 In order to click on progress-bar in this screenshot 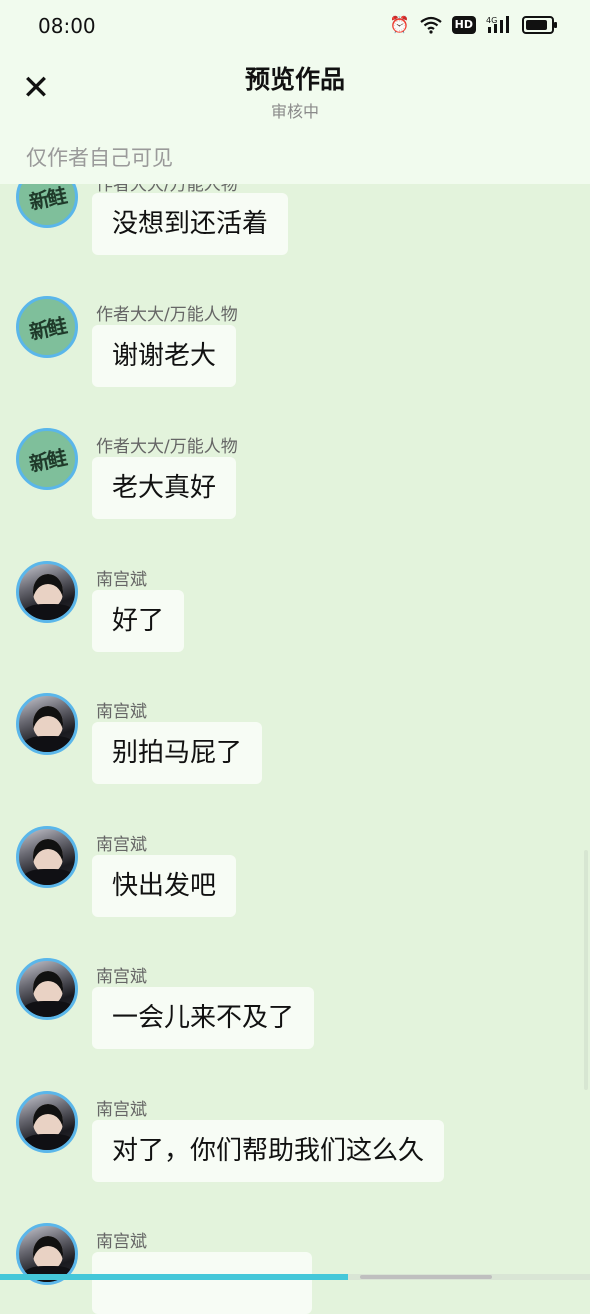, I will do `click(295, 1277)`.